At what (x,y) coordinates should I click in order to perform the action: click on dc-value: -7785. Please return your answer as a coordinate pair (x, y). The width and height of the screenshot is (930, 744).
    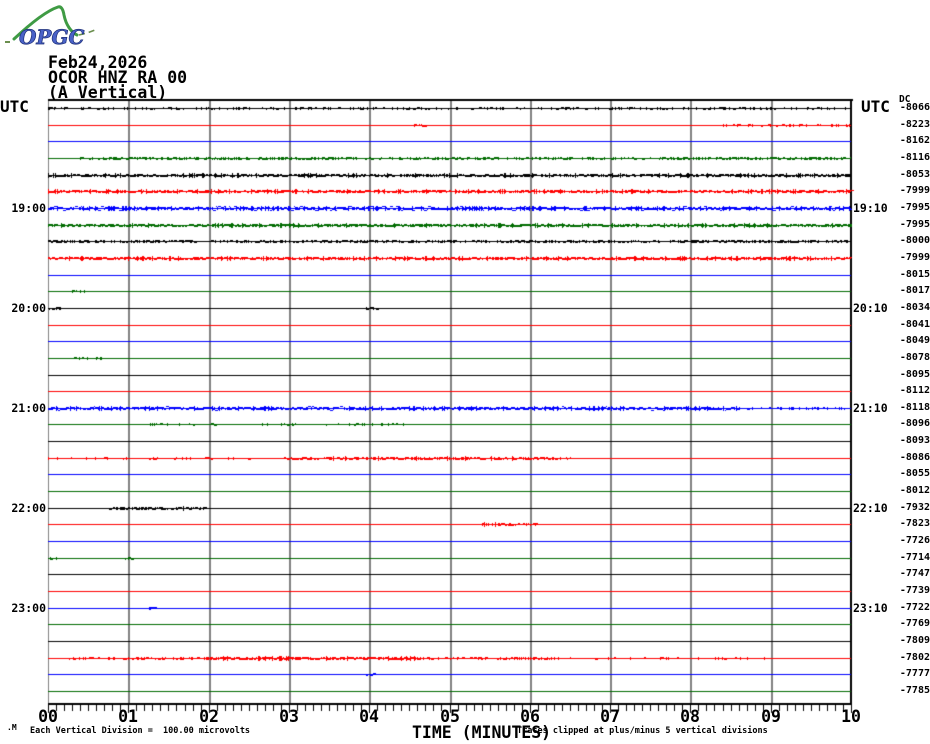
    Looking at the image, I should click on (914, 690).